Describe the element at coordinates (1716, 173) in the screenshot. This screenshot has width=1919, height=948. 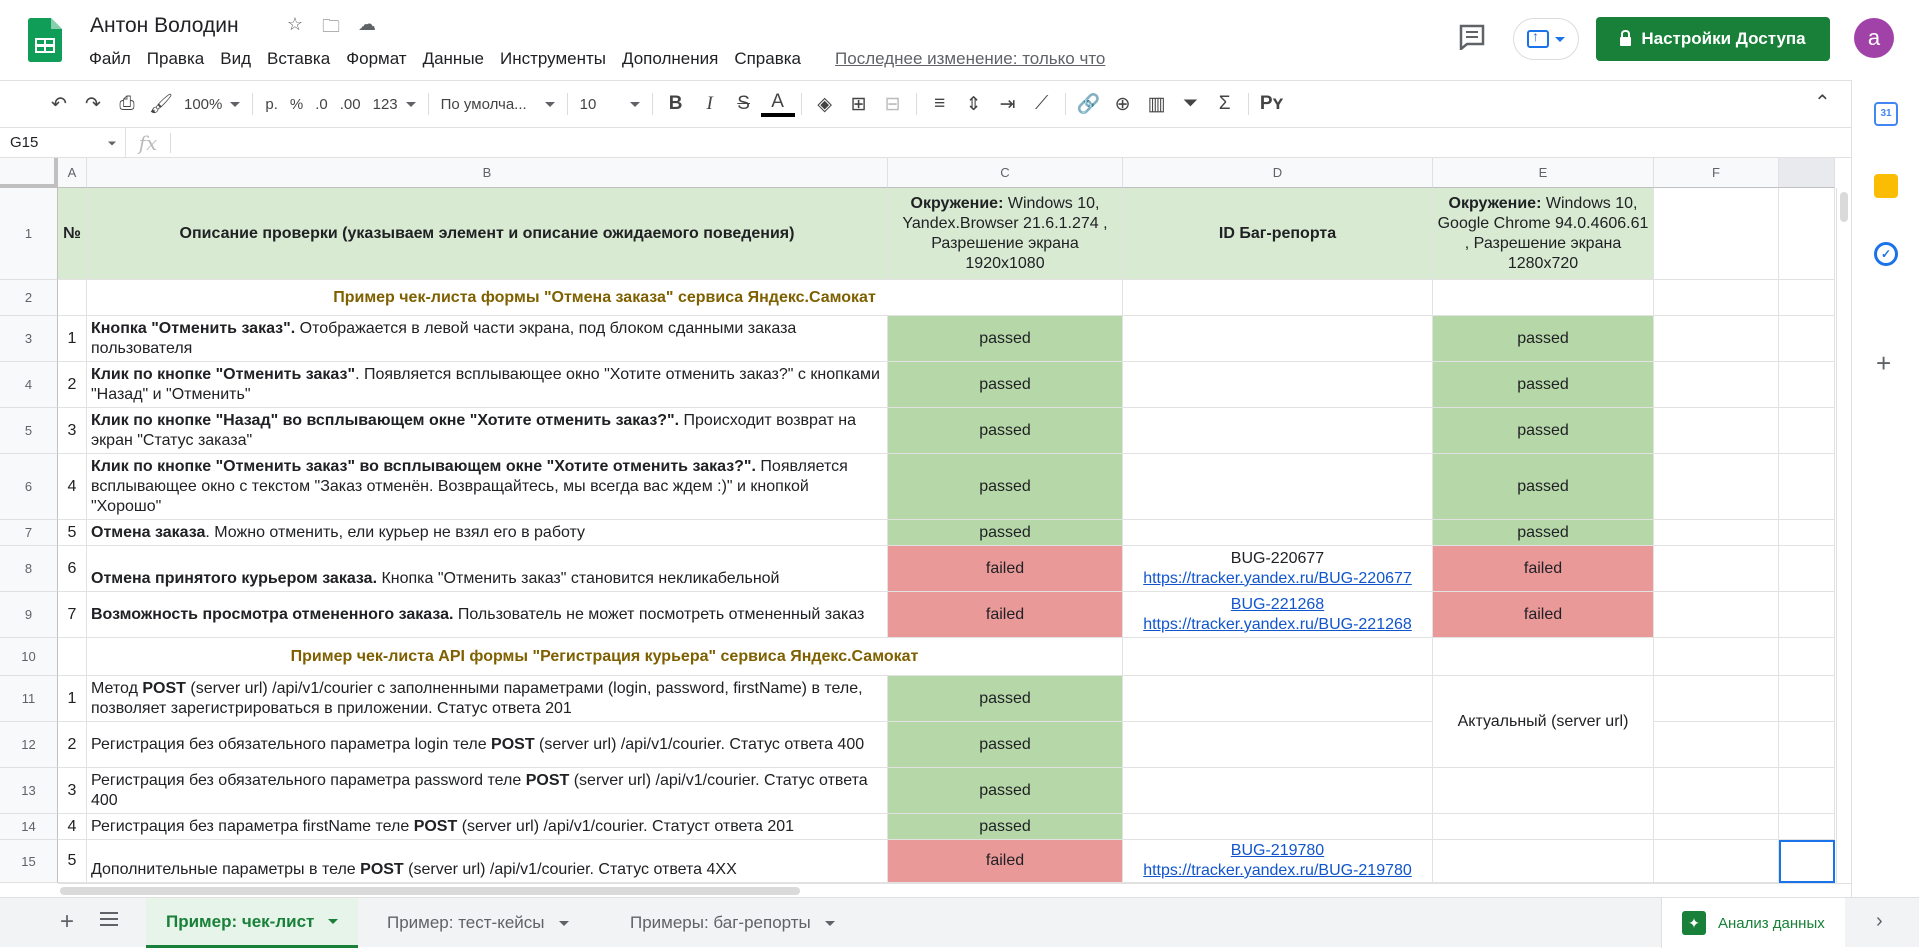
I see `column-header-f: F` at that location.